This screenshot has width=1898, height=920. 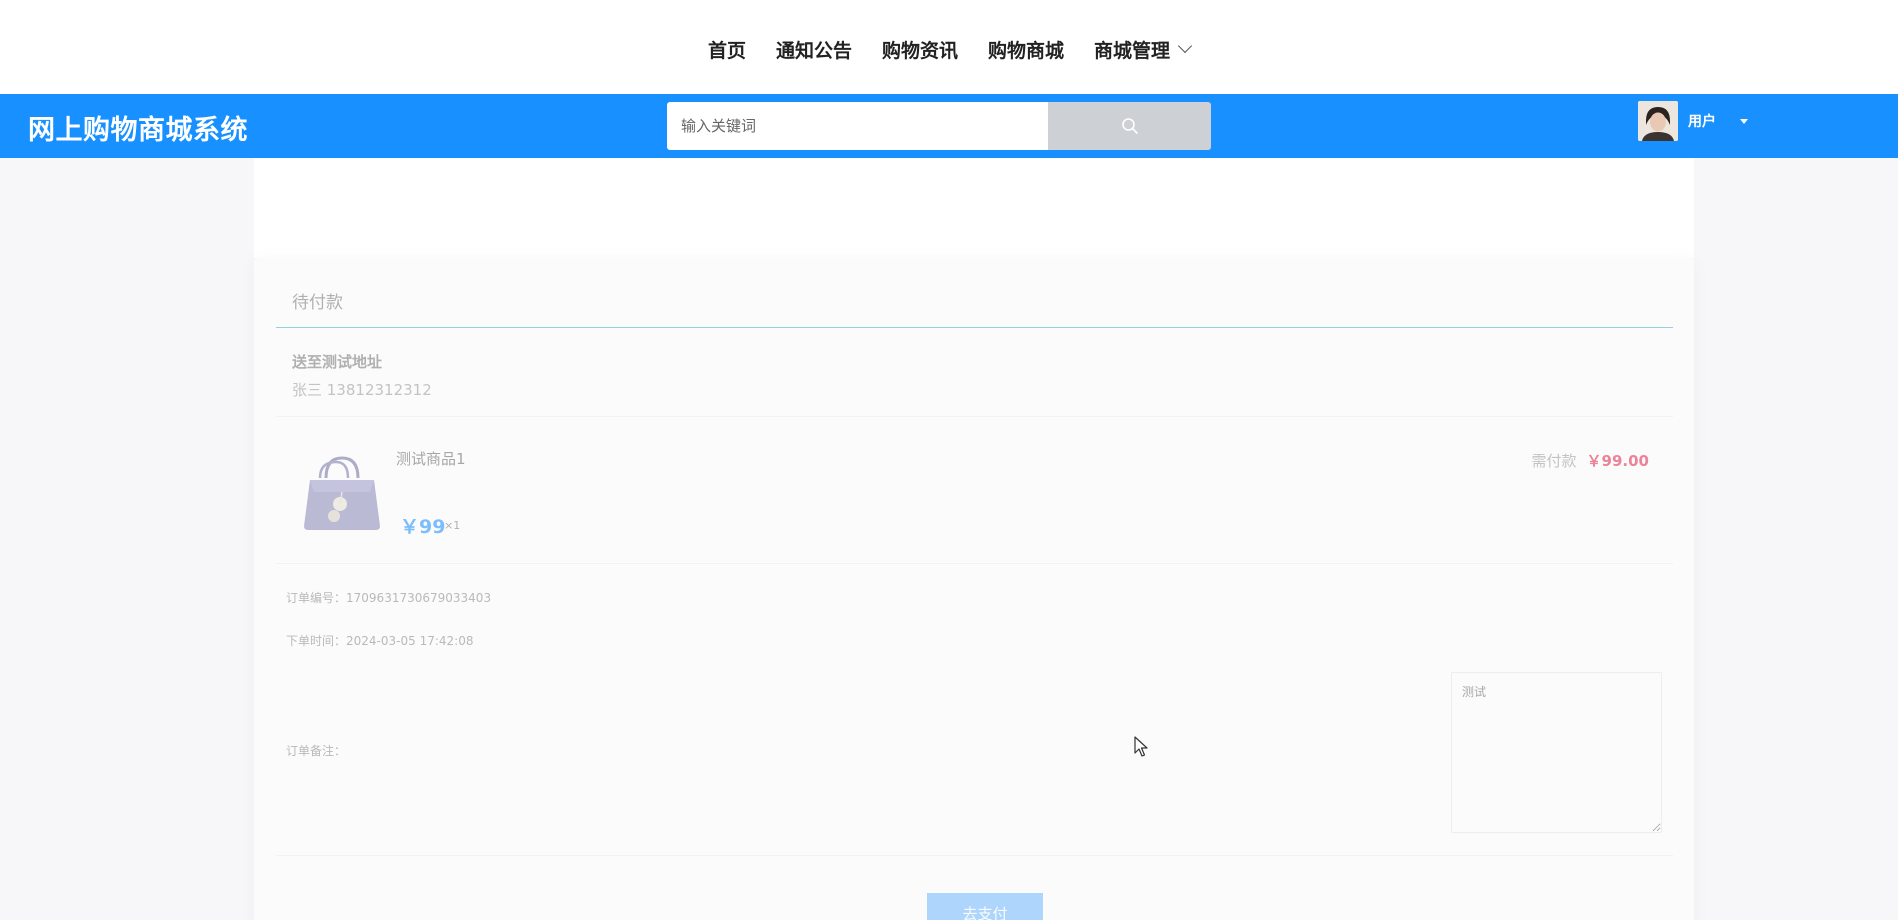 I want to click on chevron-down-icon, so click(x=1185, y=46).